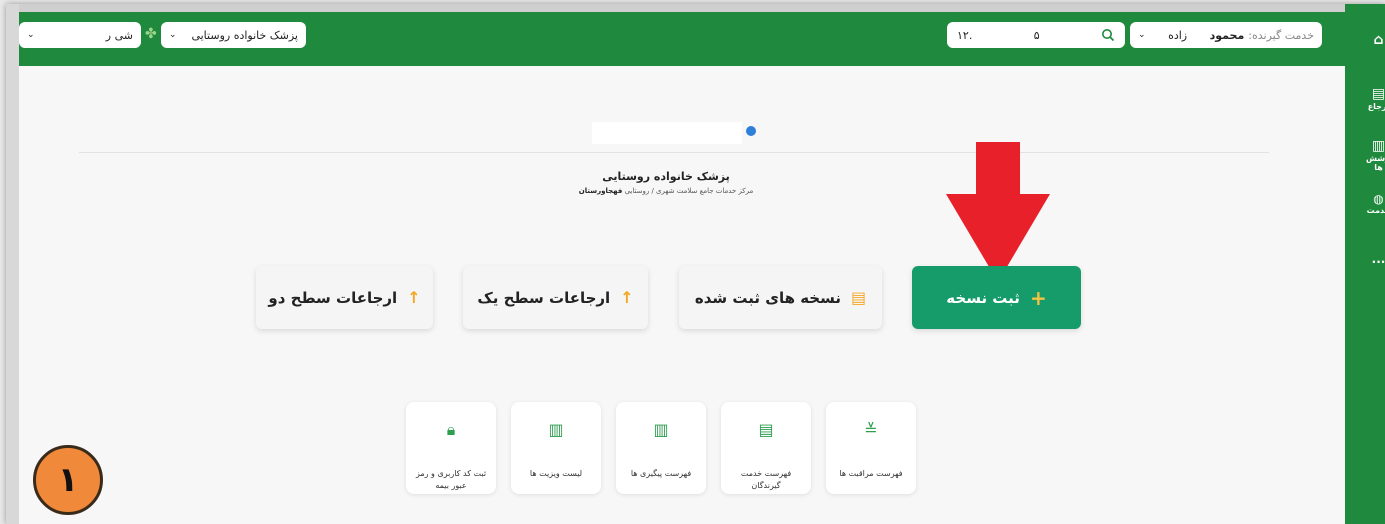 This screenshot has width=1385, height=524. I want to click on level-one-referrals-label: ارجاعات سطح یک, so click(544, 297).